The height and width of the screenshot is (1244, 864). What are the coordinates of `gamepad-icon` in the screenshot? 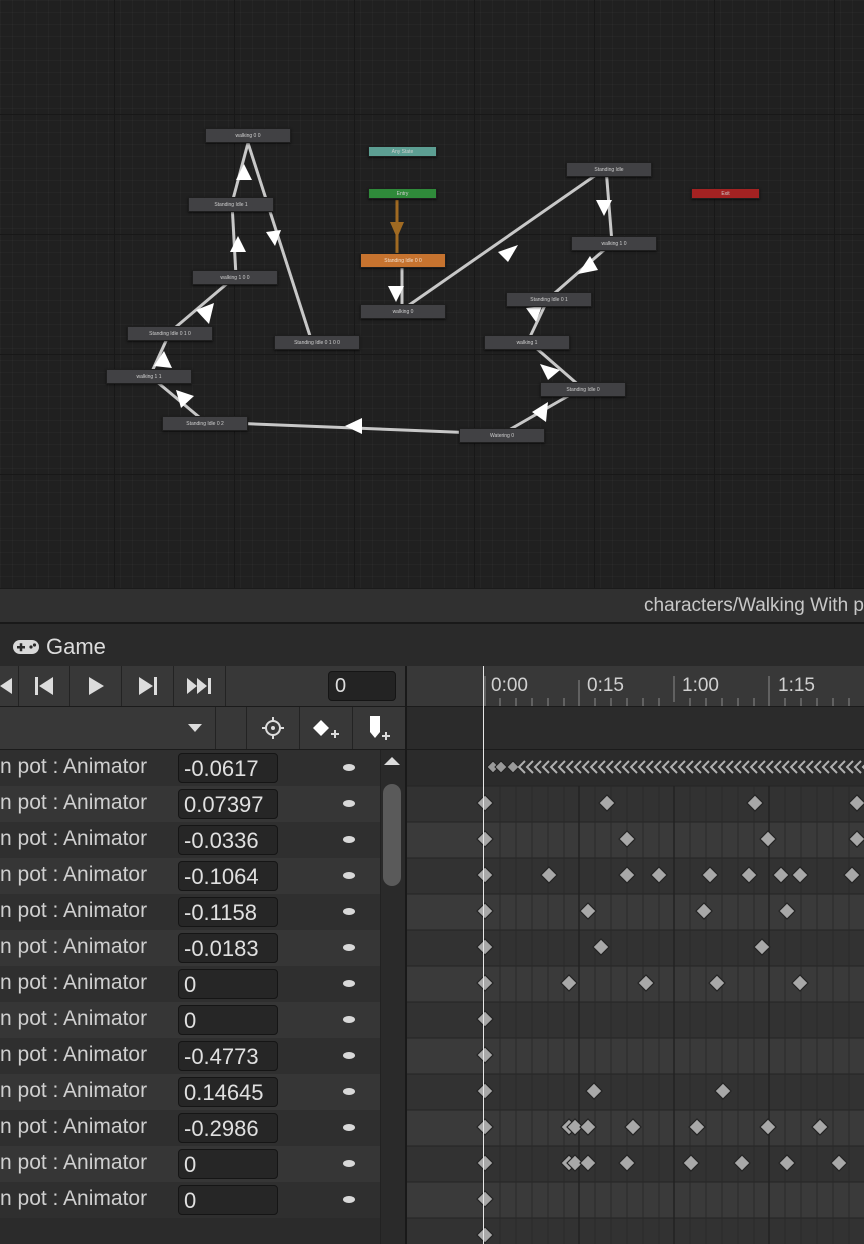 It's located at (26, 647).